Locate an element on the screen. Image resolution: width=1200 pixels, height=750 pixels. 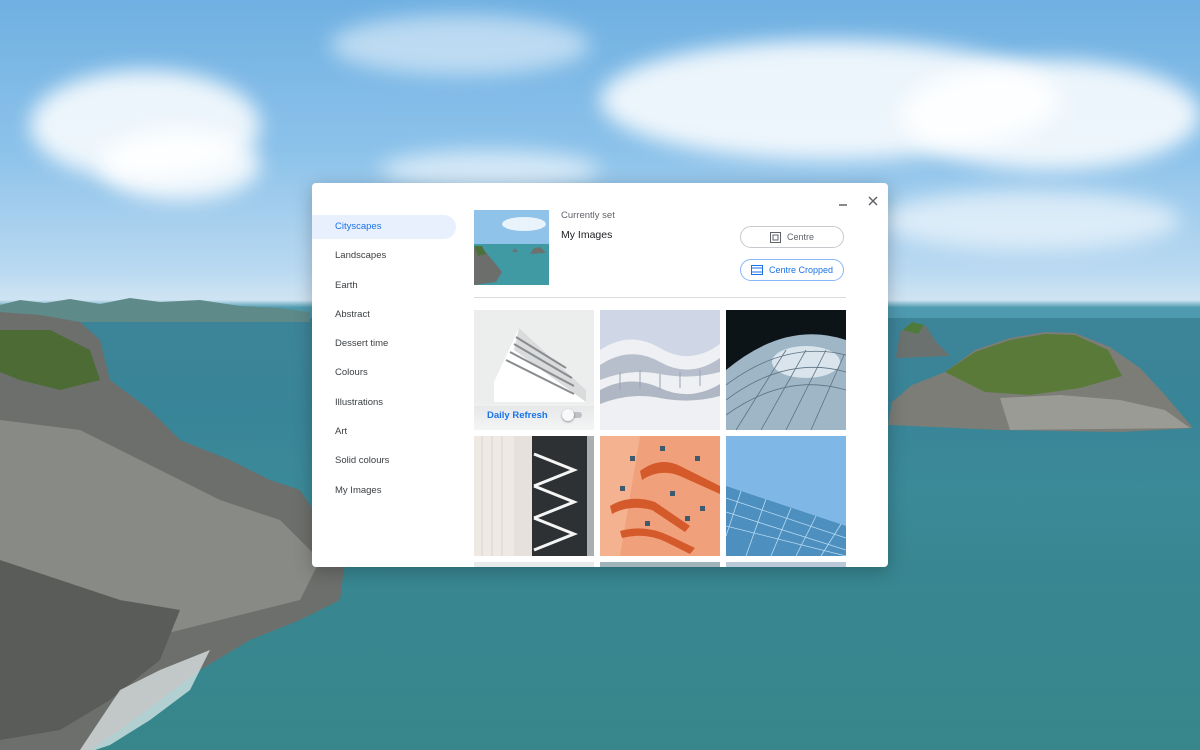
current-wallpaper-thumbnail is located at coordinates (511, 247).